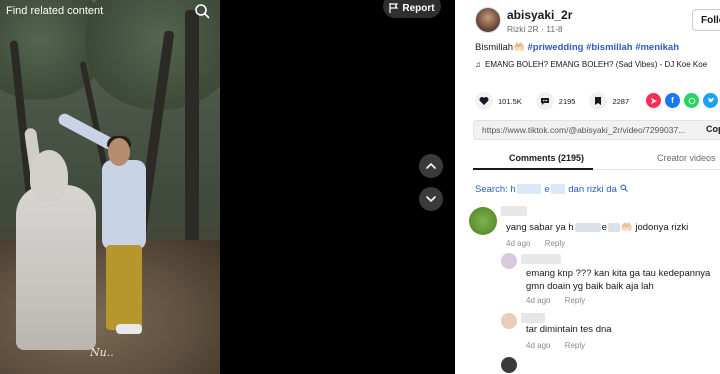  What do you see at coordinates (567, 101) in the screenshot?
I see `comment-count: 2195` at bounding box center [567, 101].